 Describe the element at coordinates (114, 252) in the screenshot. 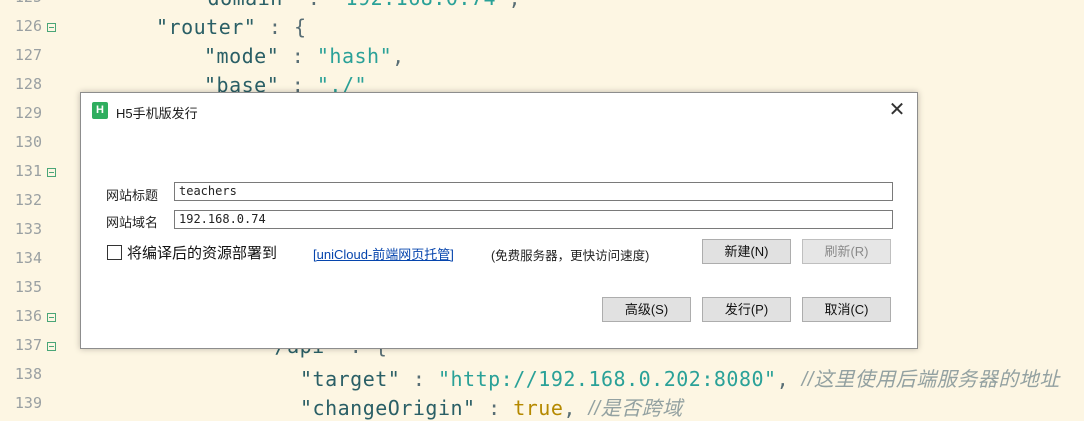

I see `deploy-checkbox` at that location.